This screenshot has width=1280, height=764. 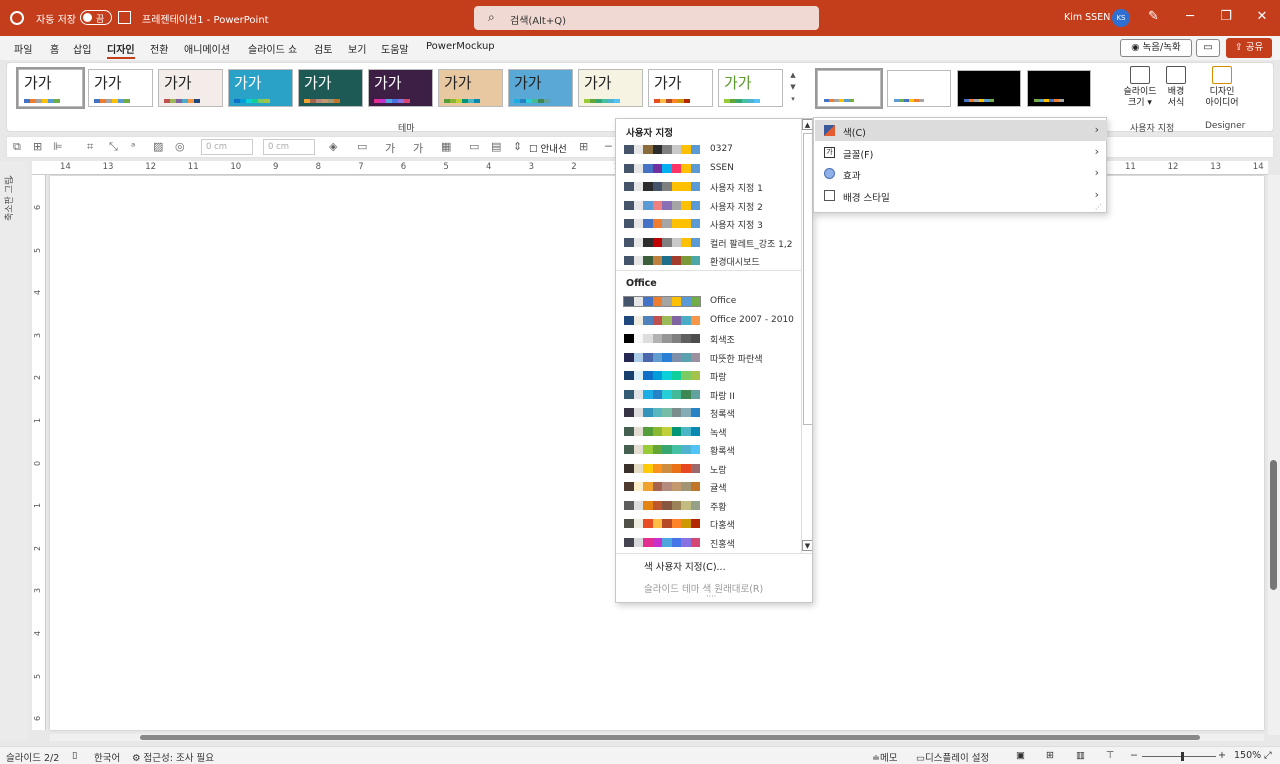 What do you see at coordinates (712, 169) in the screenshot?
I see `color-palette-item: SSEN` at bounding box center [712, 169].